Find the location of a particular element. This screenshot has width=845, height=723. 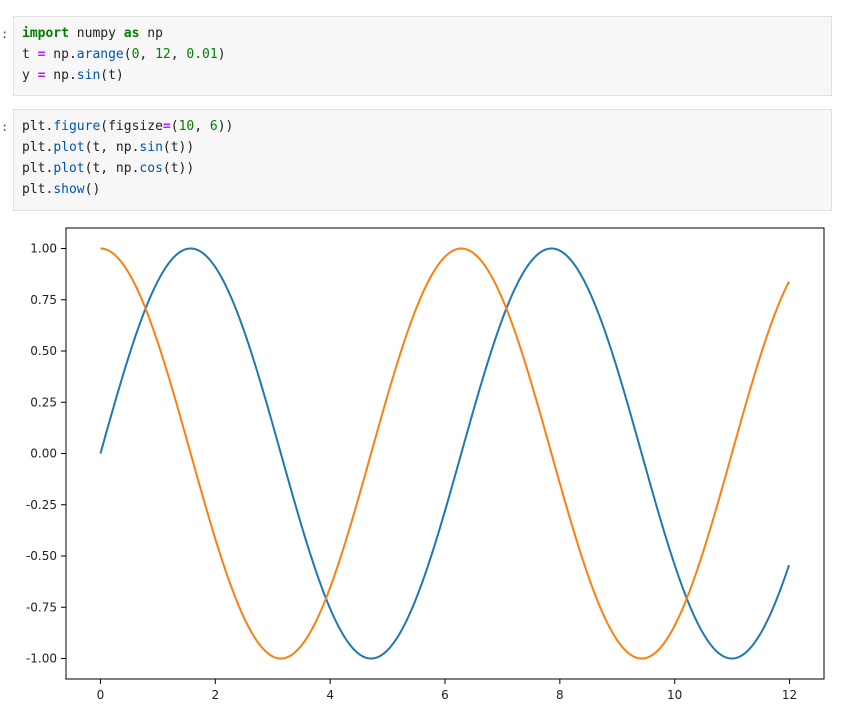

y-tick-label: 0.25 is located at coordinates (43, 402).